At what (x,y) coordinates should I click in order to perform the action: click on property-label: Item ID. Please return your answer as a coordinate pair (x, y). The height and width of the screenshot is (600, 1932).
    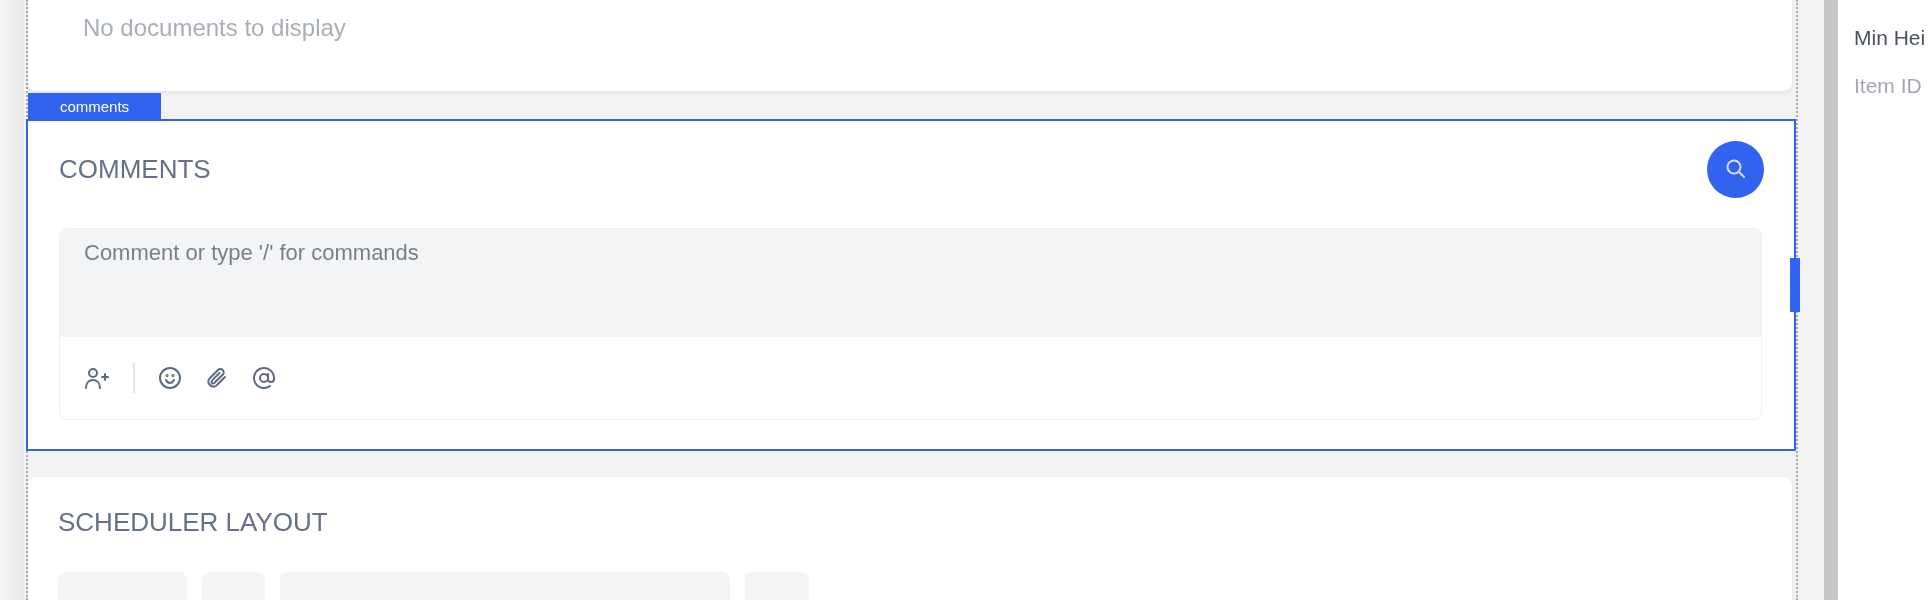
    Looking at the image, I should click on (1888, 86).